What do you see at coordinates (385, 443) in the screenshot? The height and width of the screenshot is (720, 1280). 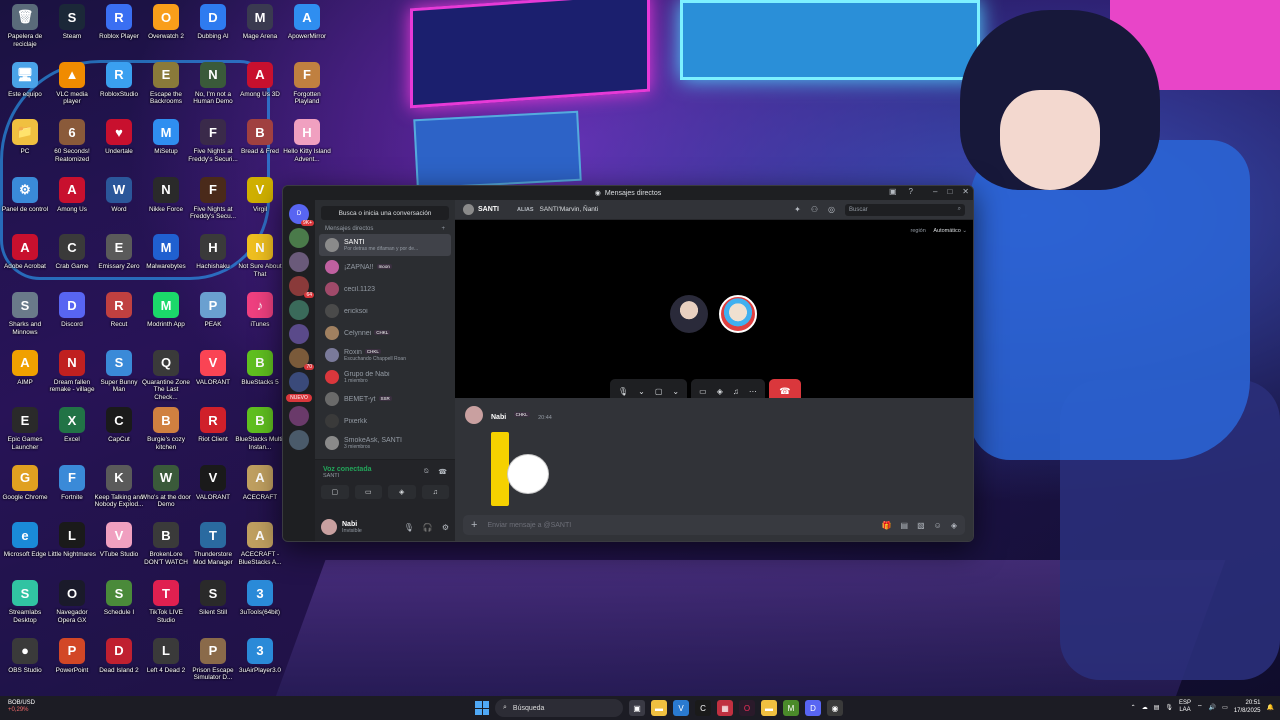 I see `dm-item: SmokeAsk, SANTI 3 miembros` at bounding box center [385, 443].